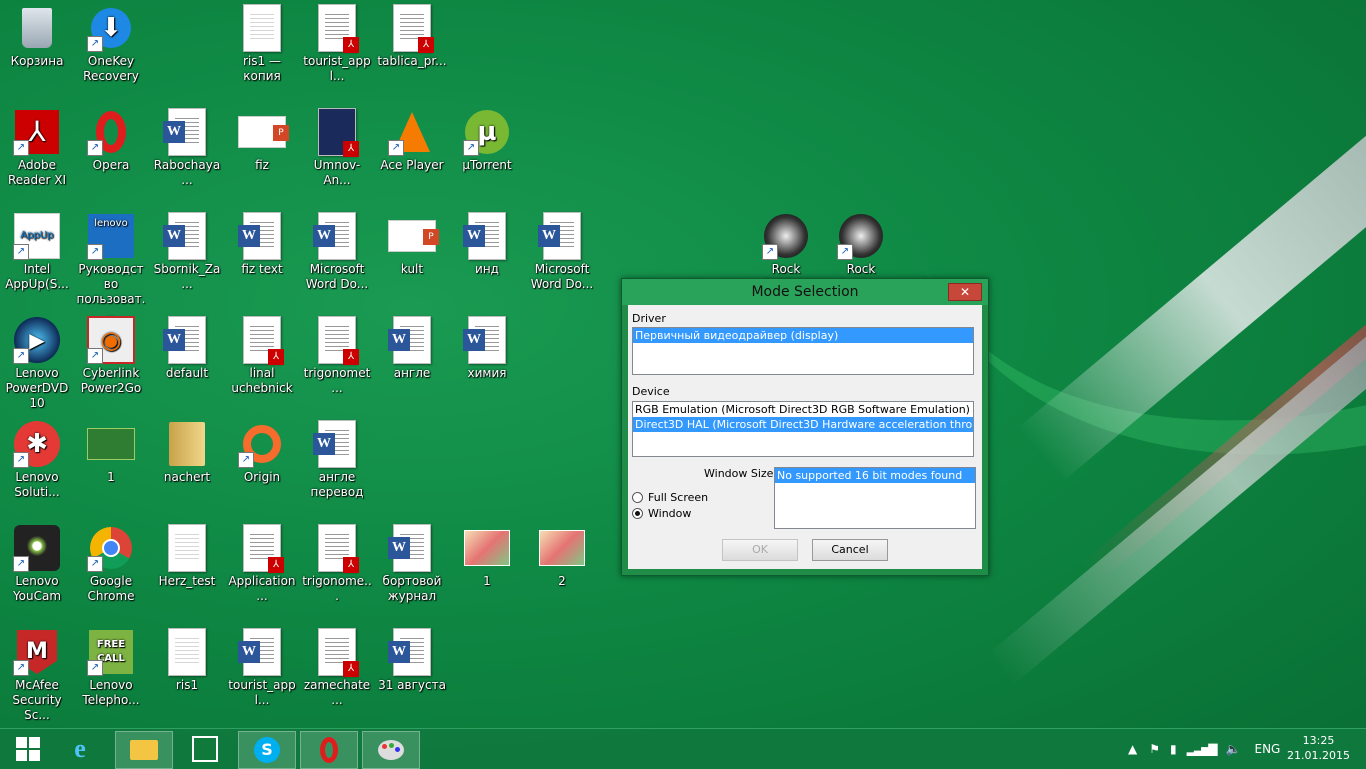 This screenshot has height=769, width=1366. What do you see at coordinates (670, 497) in the screenshot?
I see `full-screen-radio: Full Screen` at bounding box center [670, 497].